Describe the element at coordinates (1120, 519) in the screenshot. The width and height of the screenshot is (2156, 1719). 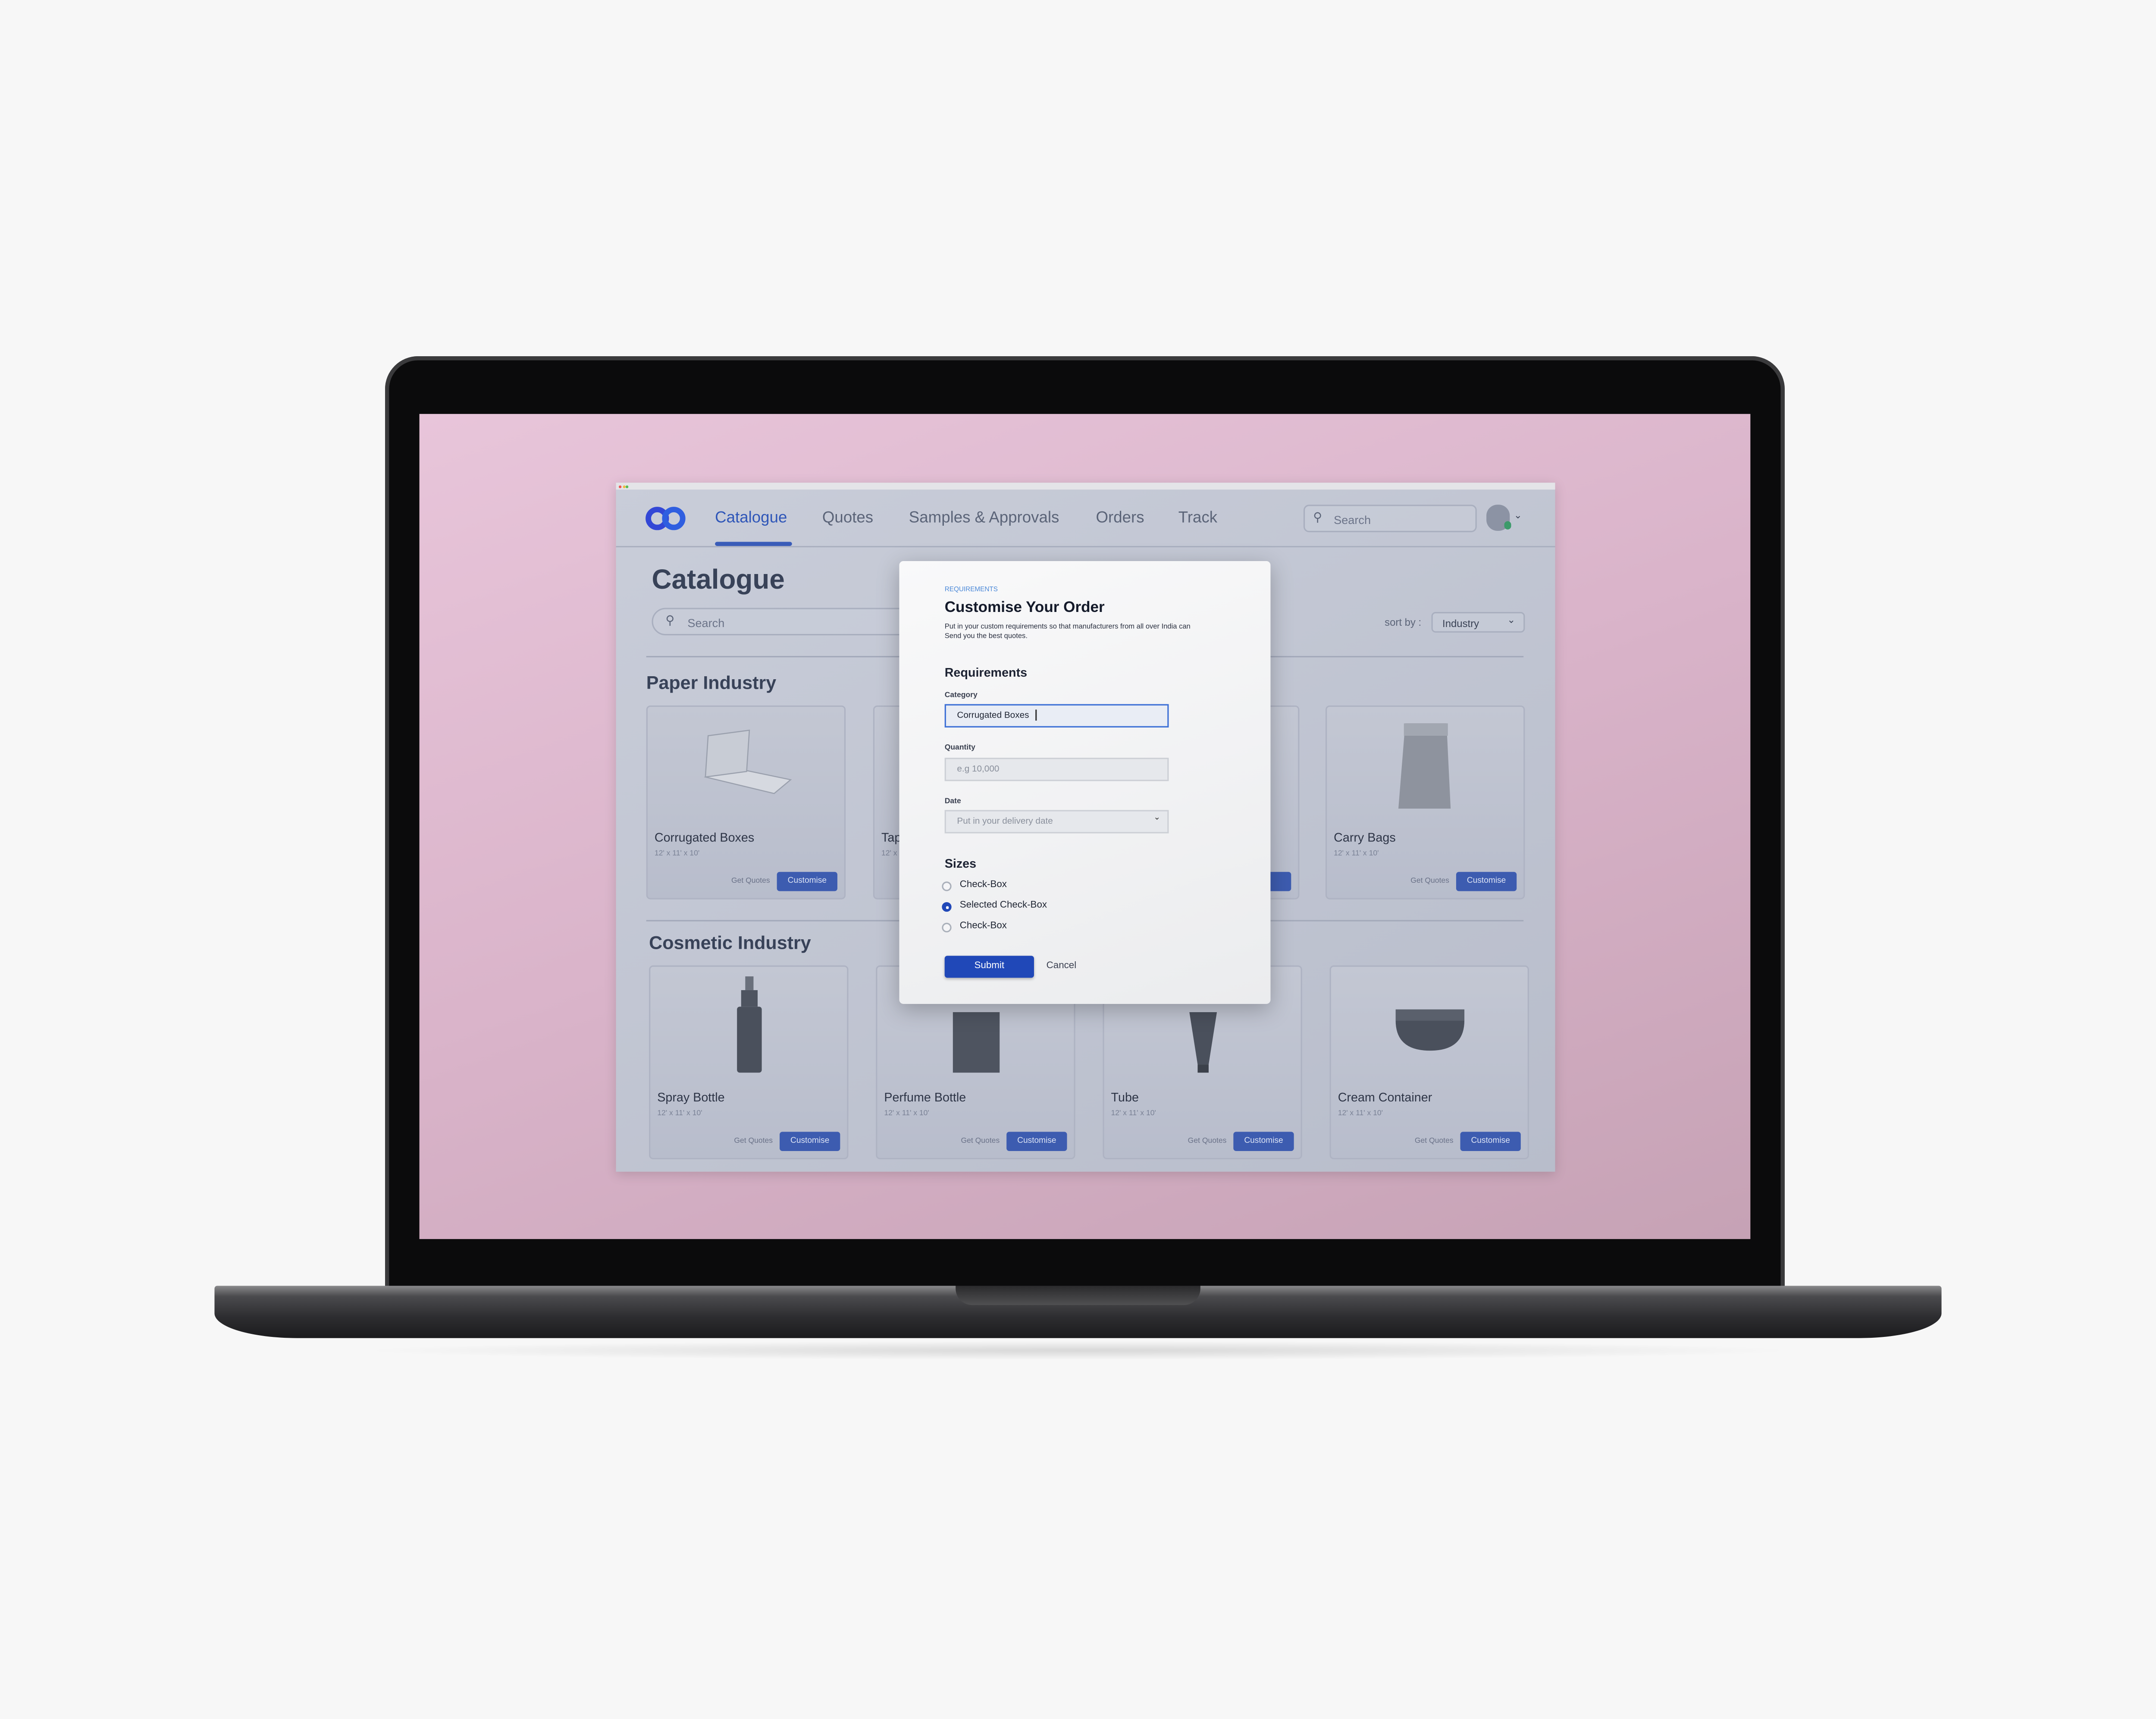
I see `tab-orders: Orders` at that location.